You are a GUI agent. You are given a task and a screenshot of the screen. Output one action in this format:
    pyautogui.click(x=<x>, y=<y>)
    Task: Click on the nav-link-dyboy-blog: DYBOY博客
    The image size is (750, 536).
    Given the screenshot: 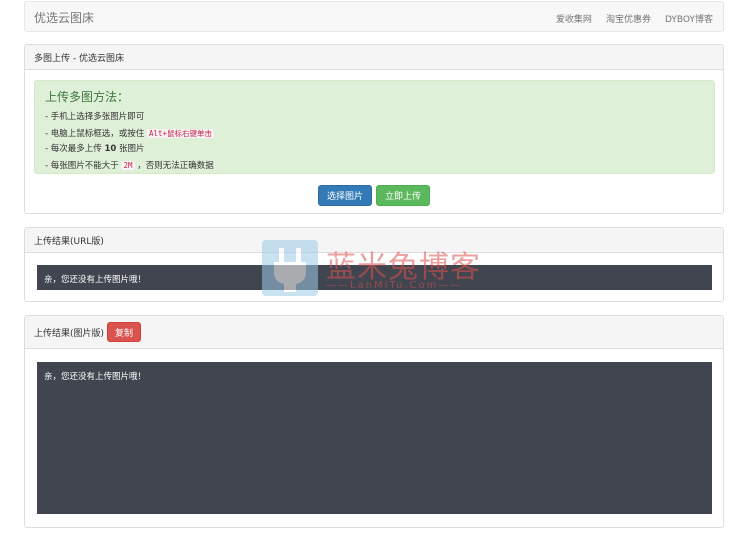 What is the action you would take?
    pyautogui.click(x=689, y=18)
    